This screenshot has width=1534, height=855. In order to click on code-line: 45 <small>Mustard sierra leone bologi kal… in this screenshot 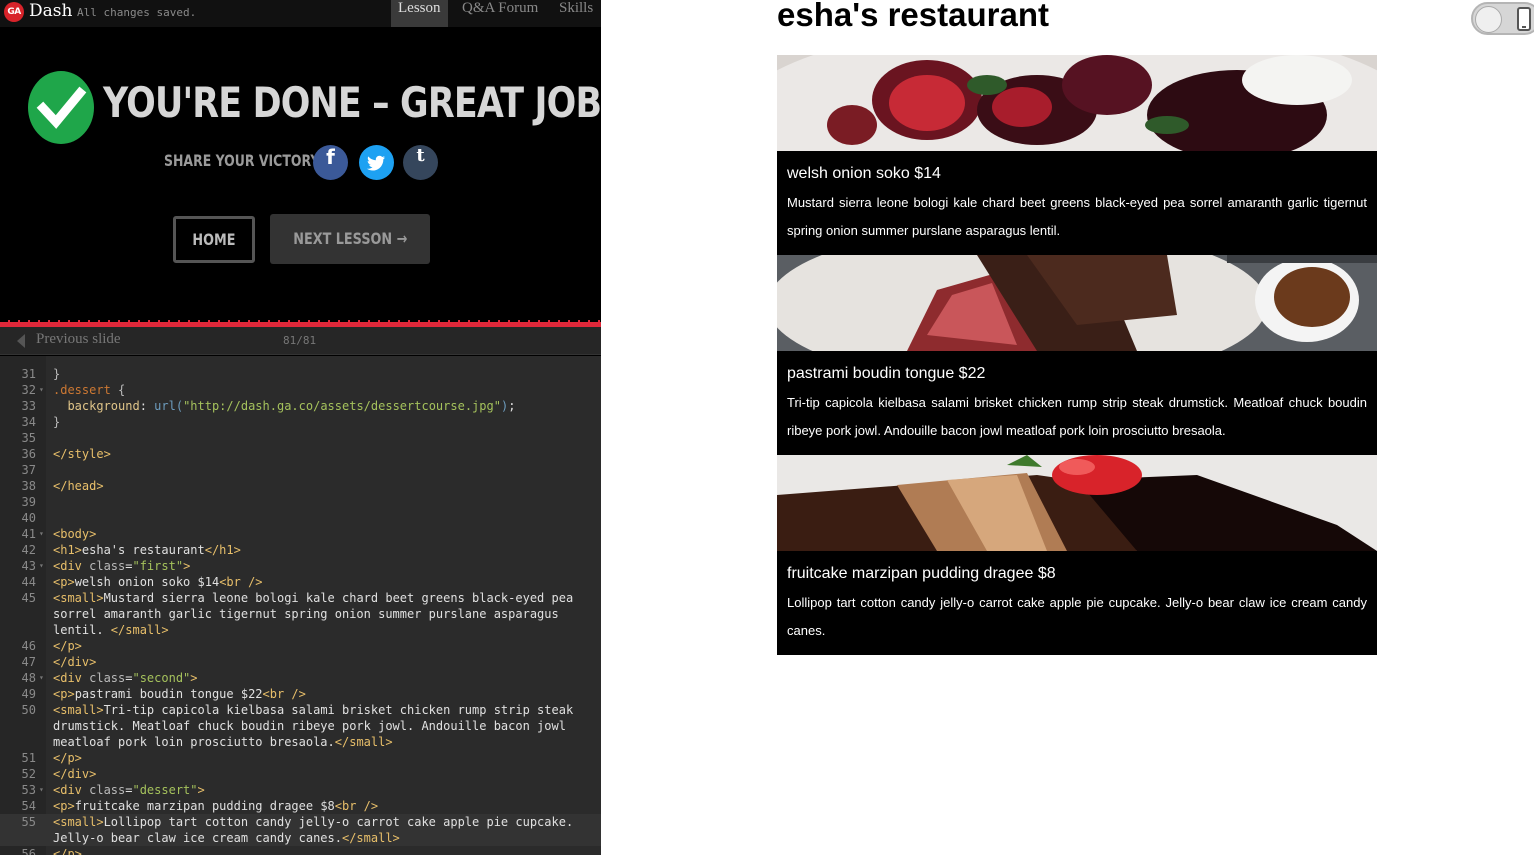, I will do `click(300, 598)`.